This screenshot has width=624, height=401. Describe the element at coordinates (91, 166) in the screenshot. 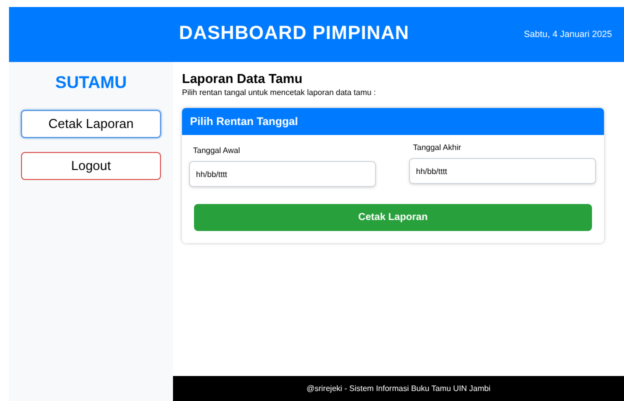

I see `logout-button: Logout` at that location.